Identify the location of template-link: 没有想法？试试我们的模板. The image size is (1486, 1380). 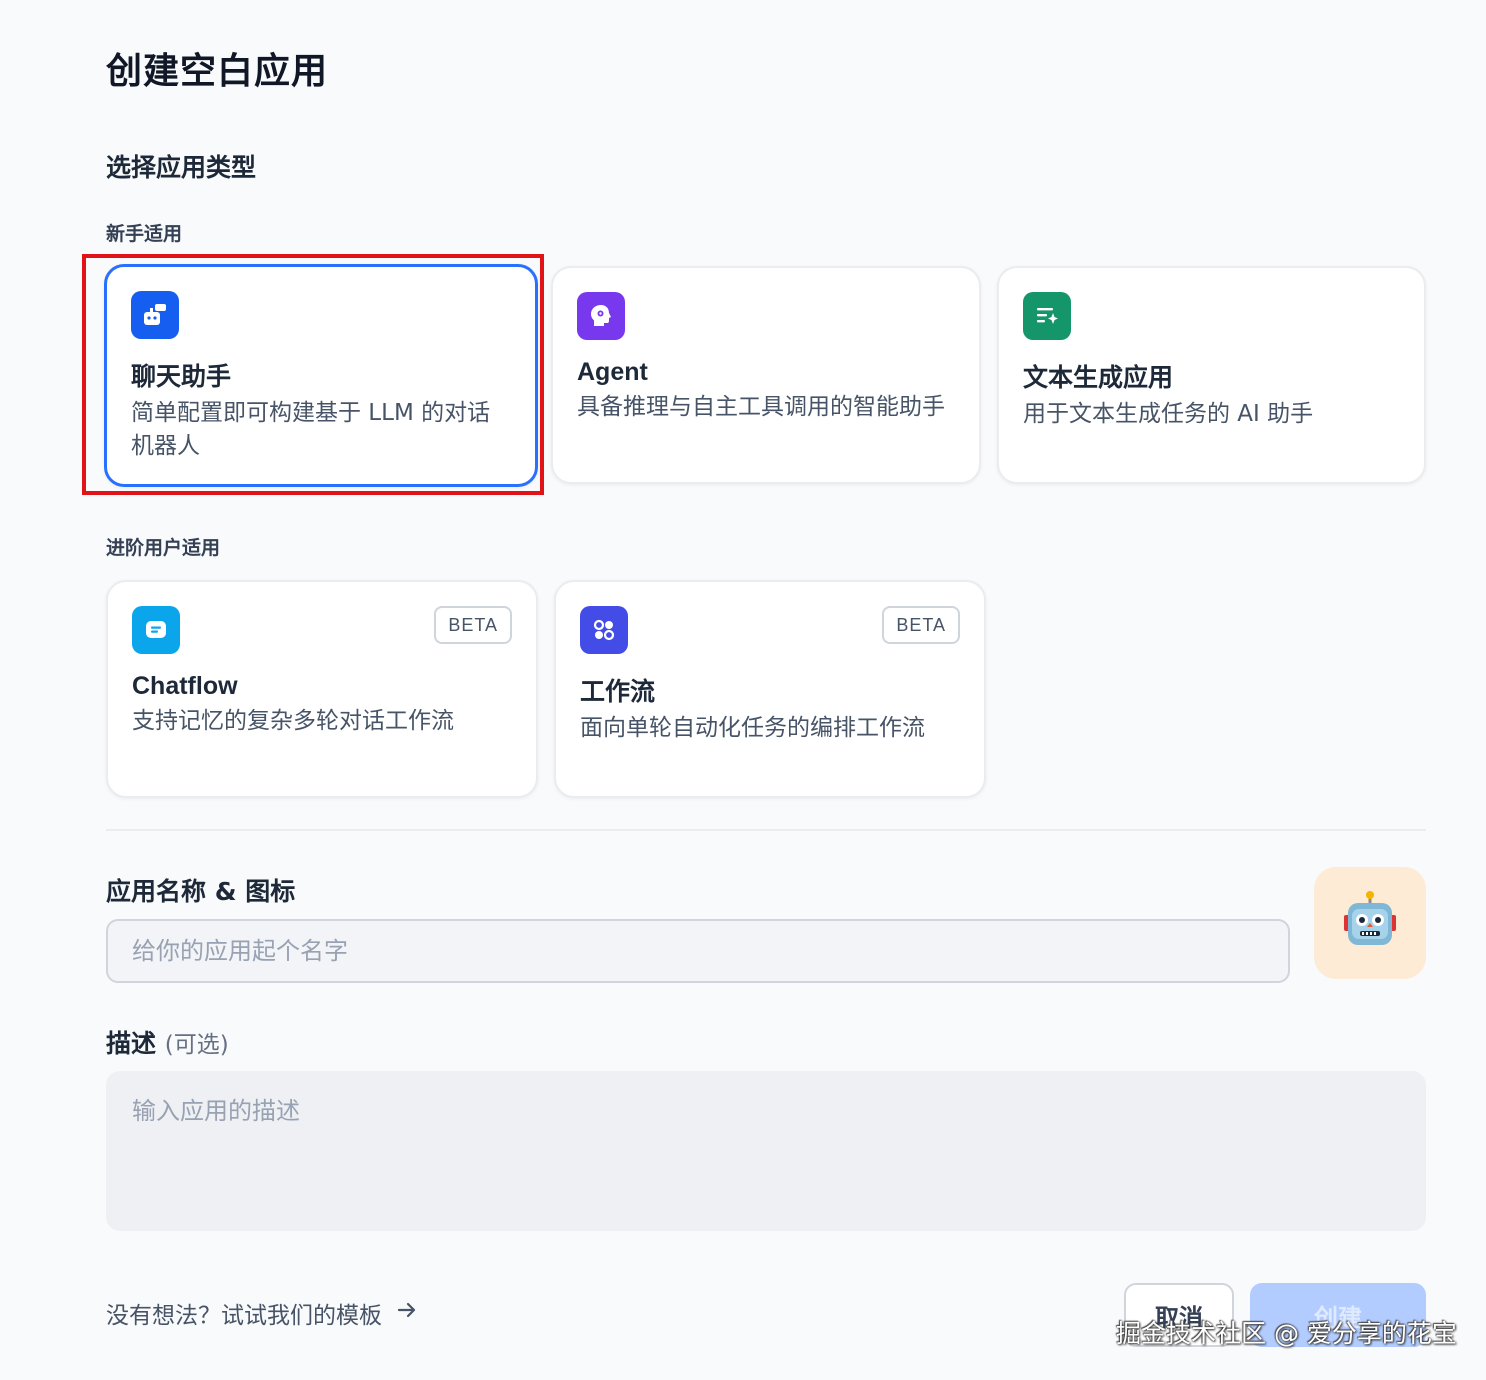
(262, 1313).